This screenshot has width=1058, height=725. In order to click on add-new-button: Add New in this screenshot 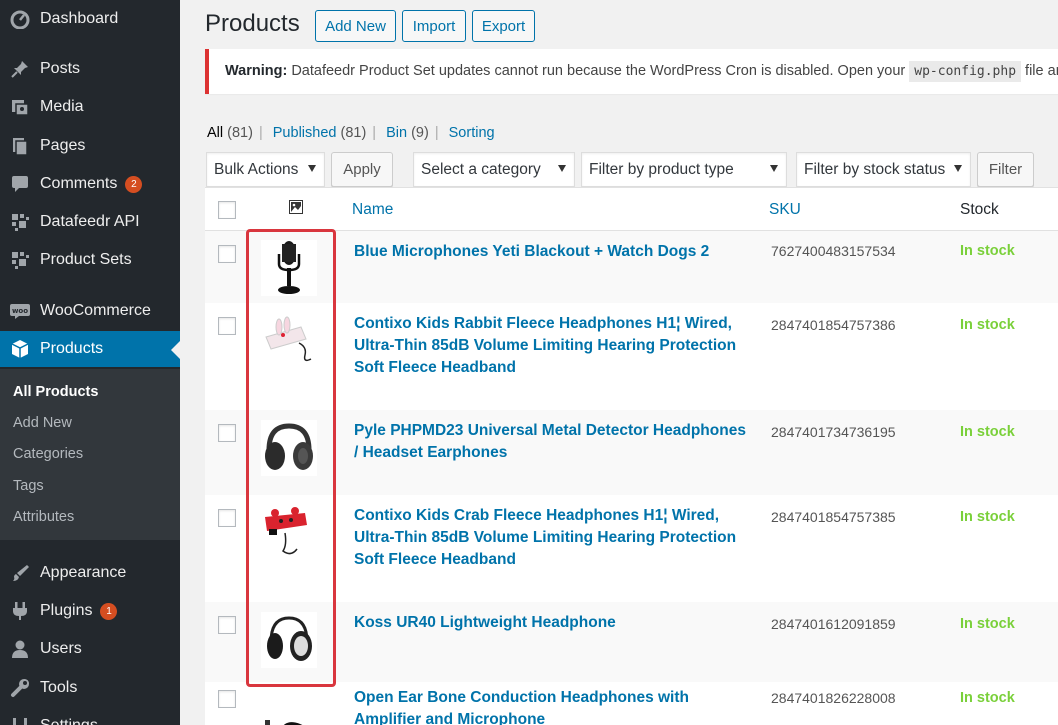, I will do `click(355, 26)`.